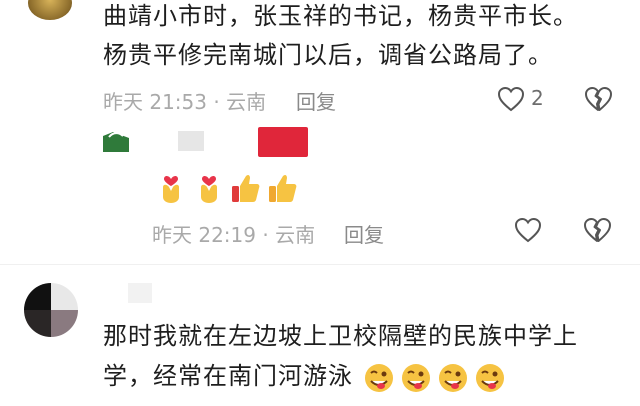 Image resolution: width=640 pixels, height=406 pixels. I want to click on reply-meta: 昨天 22:19 · 云南, so click(234, 235).